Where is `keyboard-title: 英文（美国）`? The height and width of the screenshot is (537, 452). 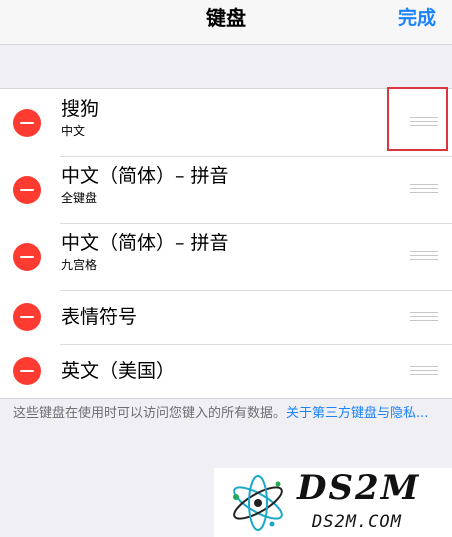
keyboard-title: 英文（美国） is located at coordinates (118, 371).